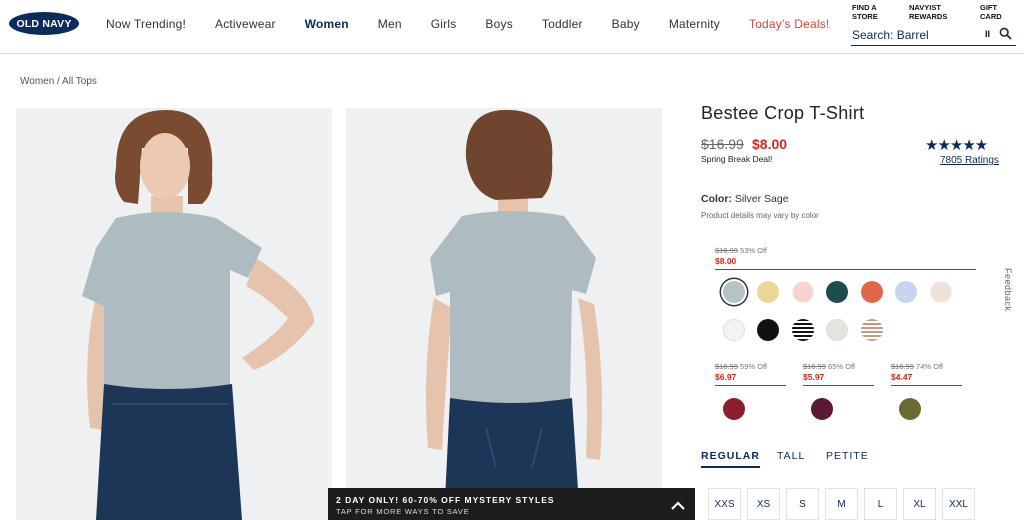 This screenshot has width=1024, height=520. What do you see at coordinates (754, 250) in the screenshot?
I see `price-group-1-off: 53% Off` at bounding box center [754, 250].